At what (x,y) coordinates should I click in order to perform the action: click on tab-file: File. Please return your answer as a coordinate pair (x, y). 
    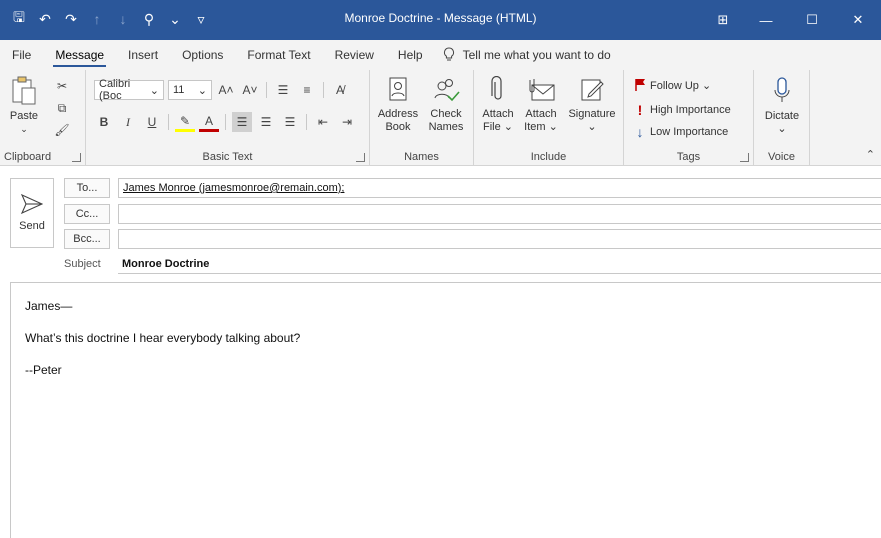
    Looking at the image, I should click on (21, 55).